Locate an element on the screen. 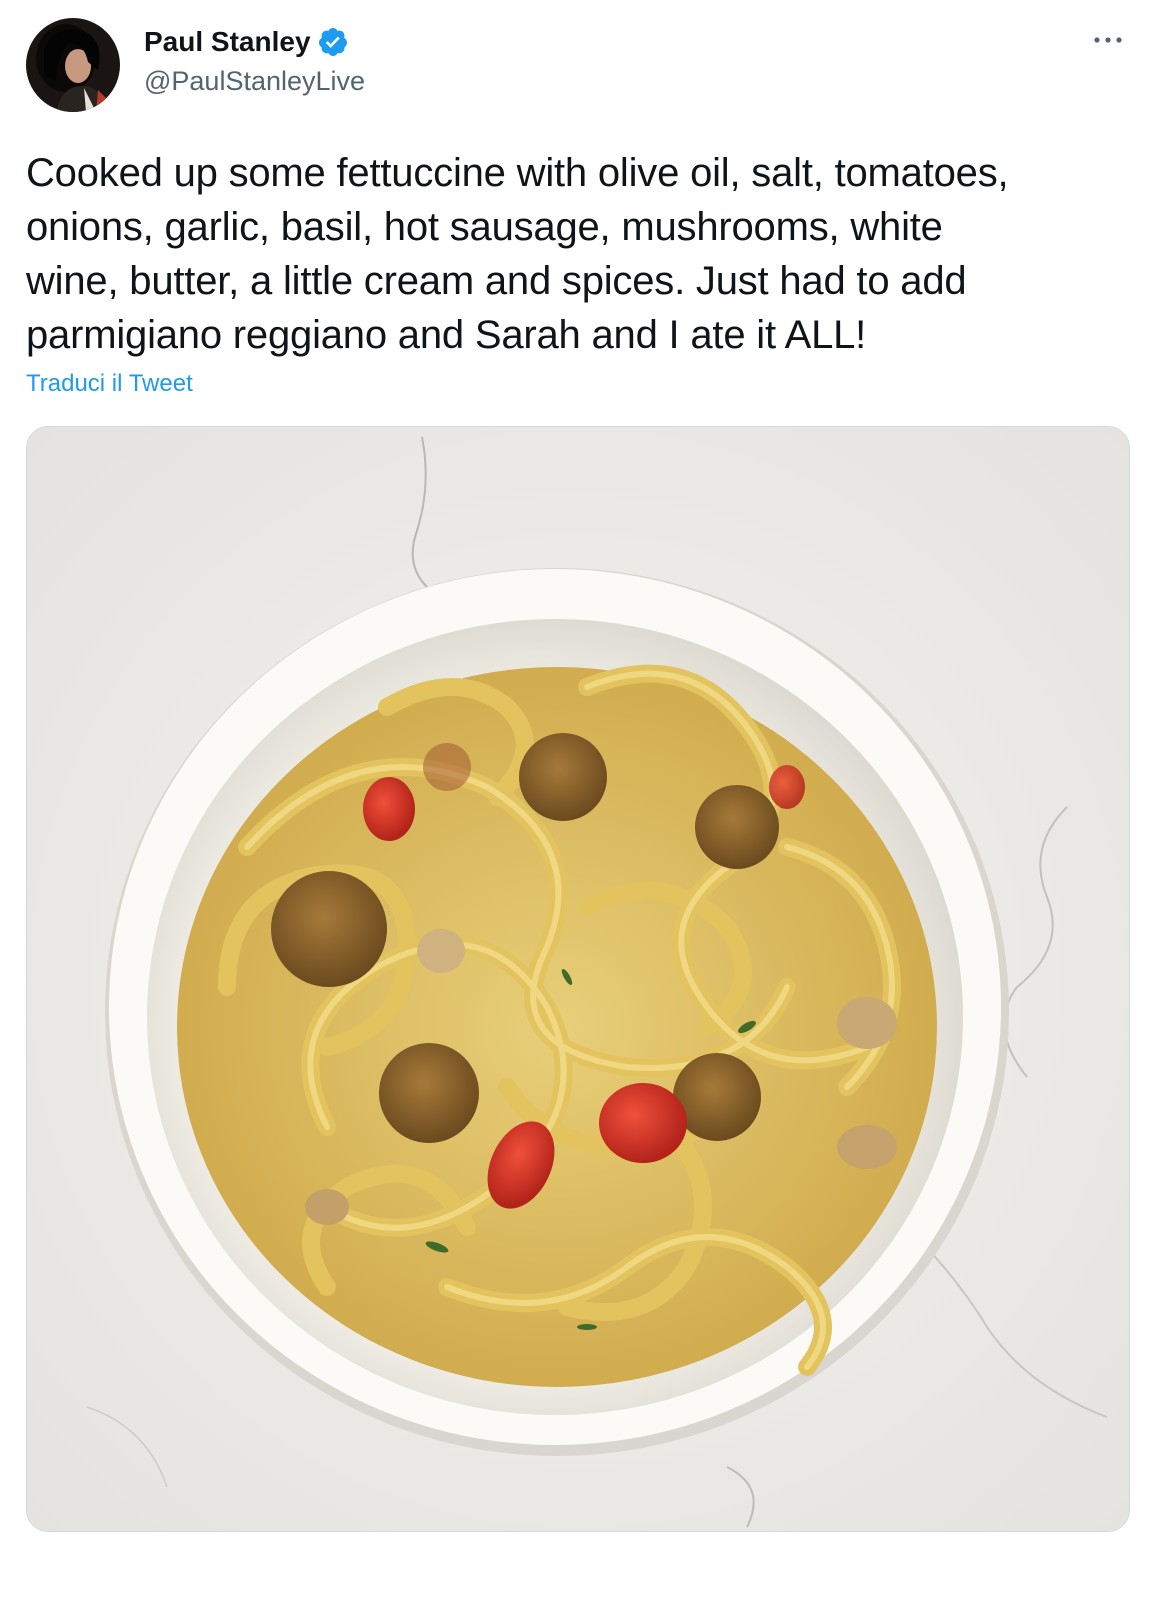 Image resolution: width=1168 pixels, height=1606 pixels. translate-tweet-link: Traduci il Tweet is located at coordinates (109, 384).